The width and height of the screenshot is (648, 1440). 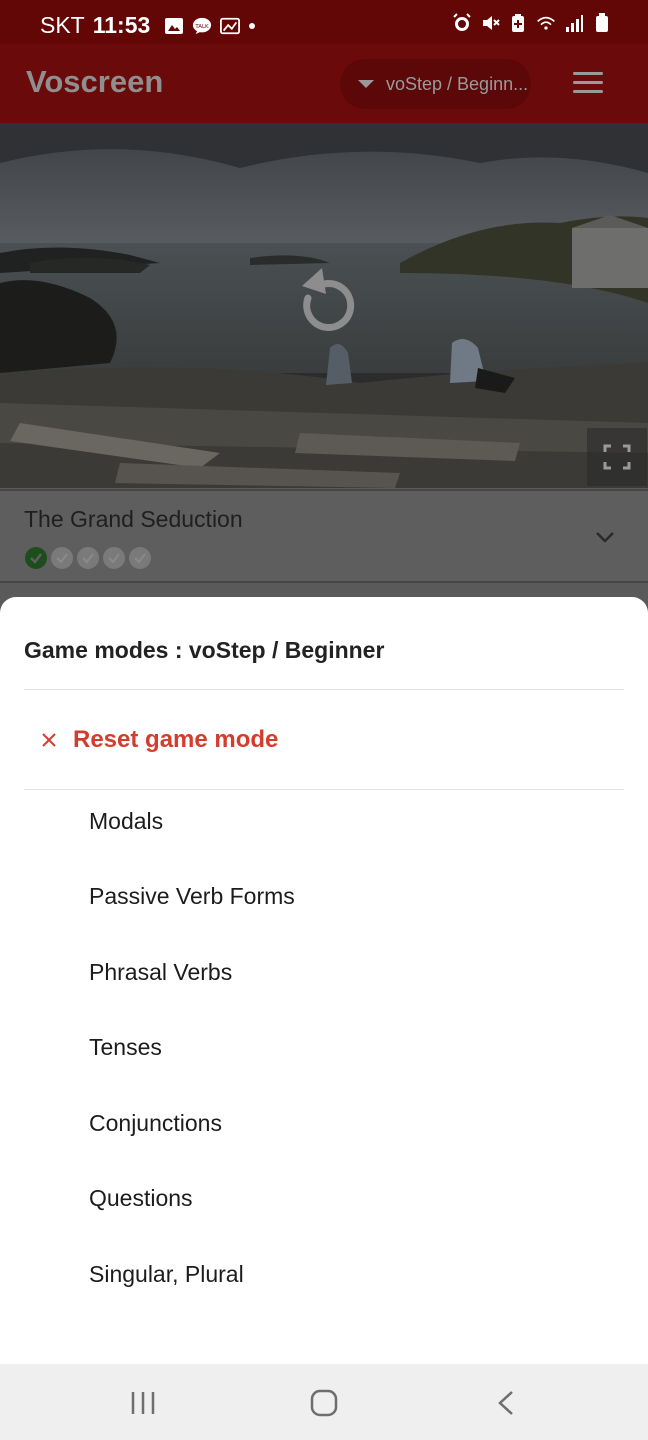 What do you see at coordinates (602, 22) in the screenshot?
I see `battery-icon` at bounding box center [602, 22].